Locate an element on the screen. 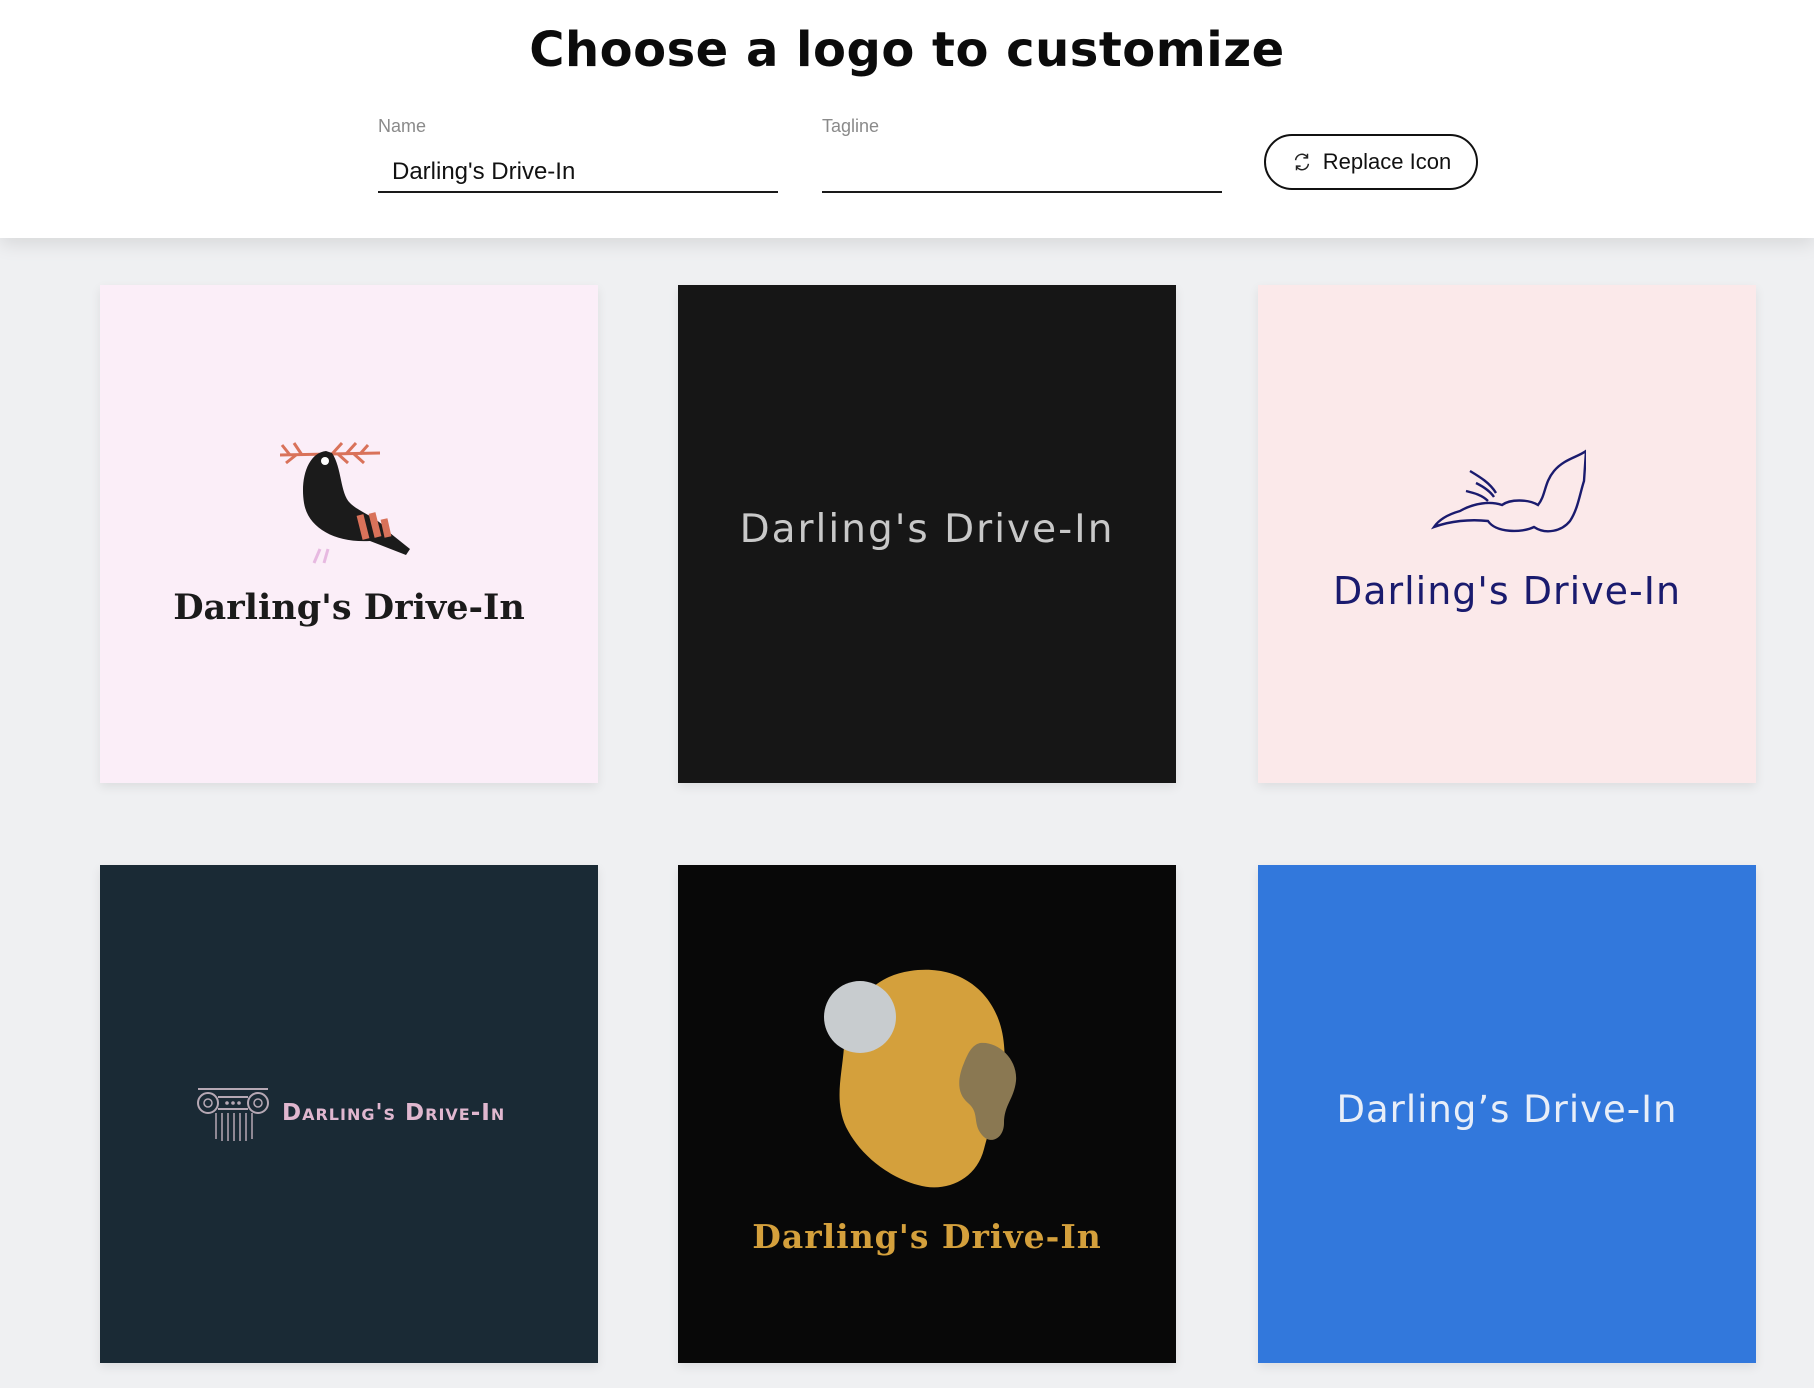 The image size is (1814, 1388). tagline-field-group: Tagline is located at coordinates (1022, 154).